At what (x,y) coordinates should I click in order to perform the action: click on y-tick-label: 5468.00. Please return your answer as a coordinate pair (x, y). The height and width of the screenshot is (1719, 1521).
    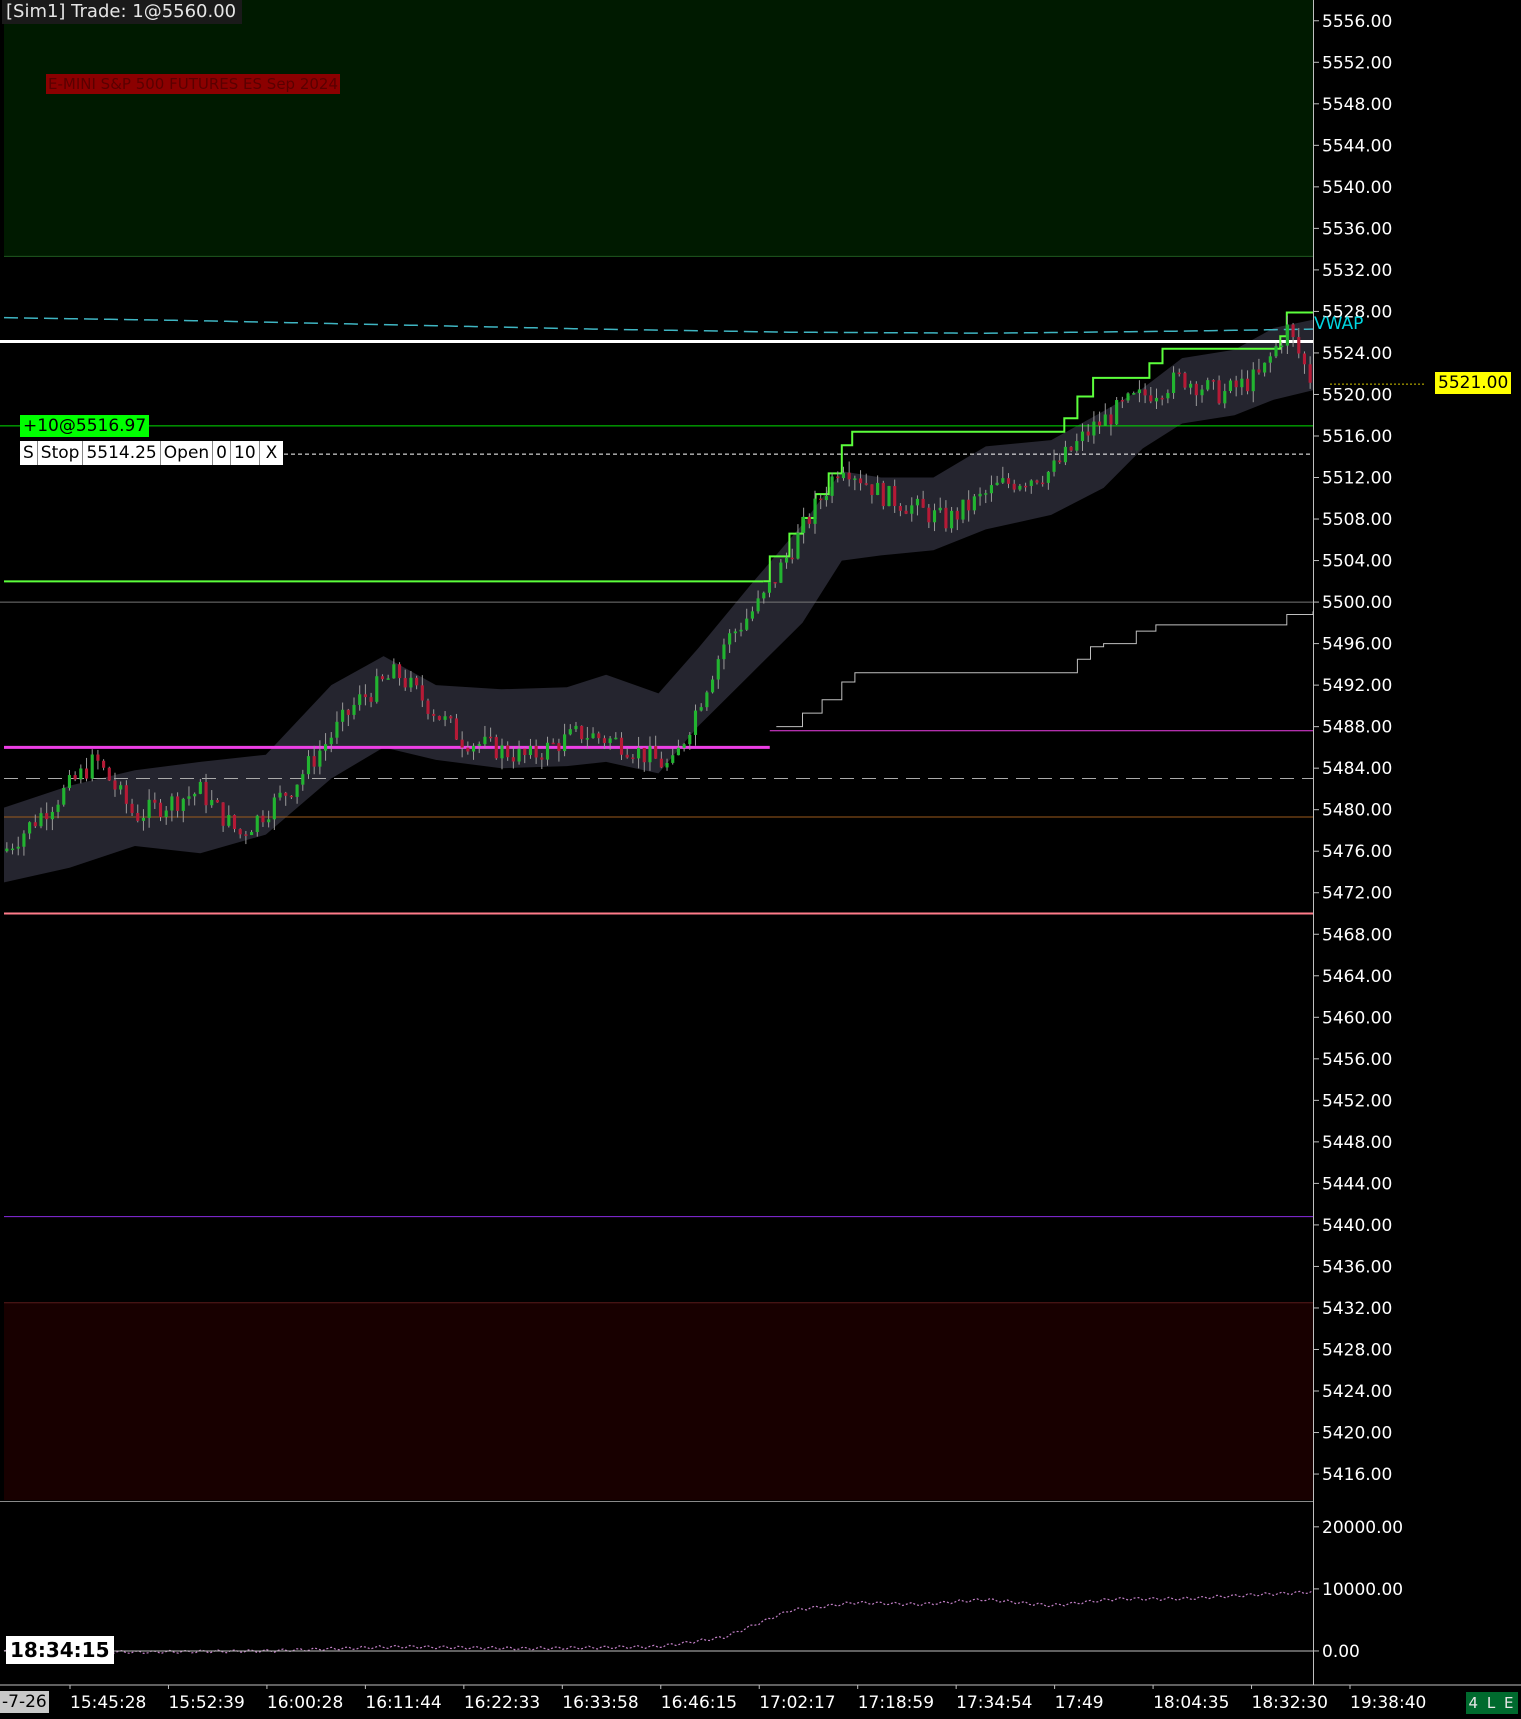
    Looking at the image, I should click on (1357, 935).